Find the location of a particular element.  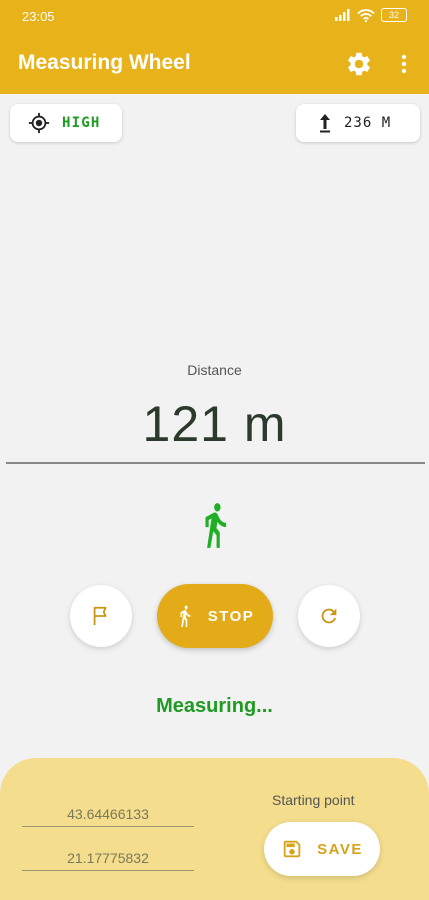

status-icons: 32 is located at coordinates (371, 15).